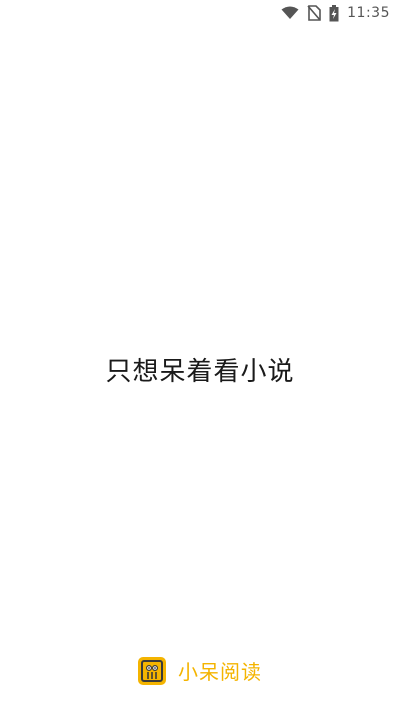 The width and height of the screenshot is (400, 710). Describe the element at coordinates (334, 13) in the screenshot. I see `battery-charging-icon` at that location.